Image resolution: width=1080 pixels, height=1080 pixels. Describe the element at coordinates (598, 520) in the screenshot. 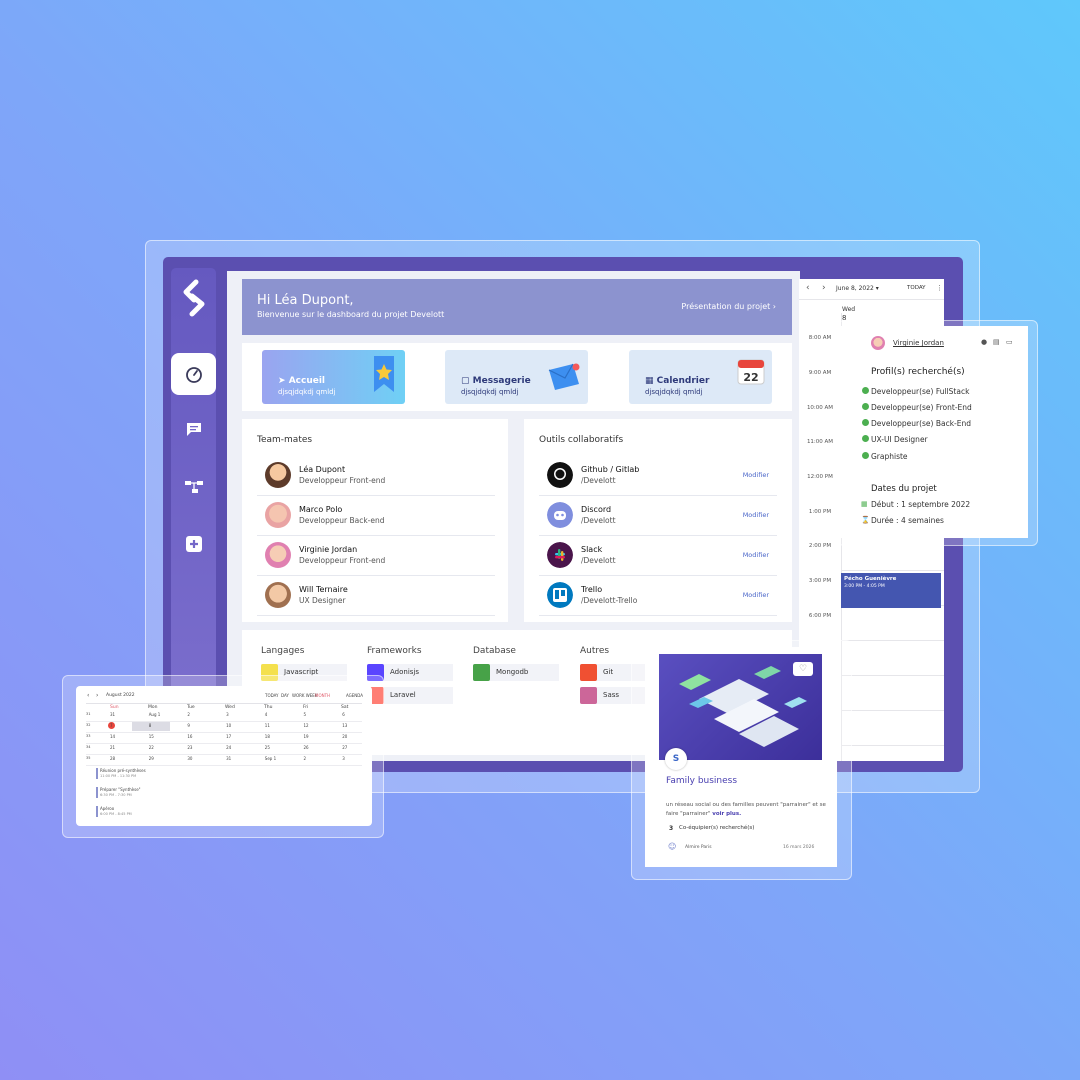

I see `tool-path: /Develott` at that location.